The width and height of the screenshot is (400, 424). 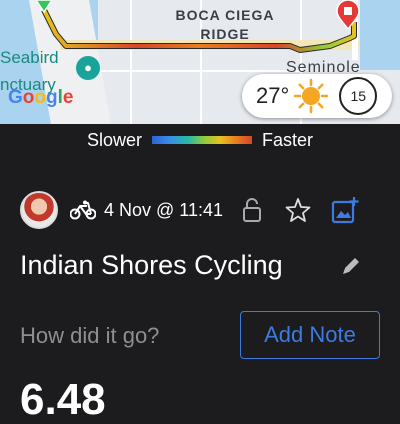 I want to click on map-label-line: RIDGE, so click(x=225, y=34).